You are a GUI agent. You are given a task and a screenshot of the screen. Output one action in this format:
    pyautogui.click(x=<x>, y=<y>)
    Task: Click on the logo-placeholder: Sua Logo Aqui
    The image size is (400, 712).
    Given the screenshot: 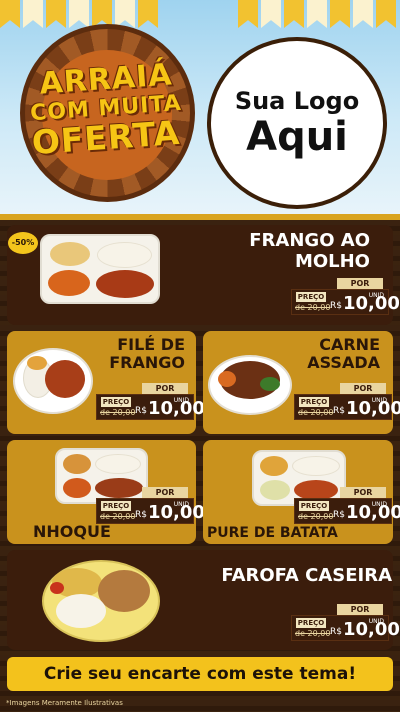 What is the action you would take?
    pyautogui.click(x=297, y=123)
    